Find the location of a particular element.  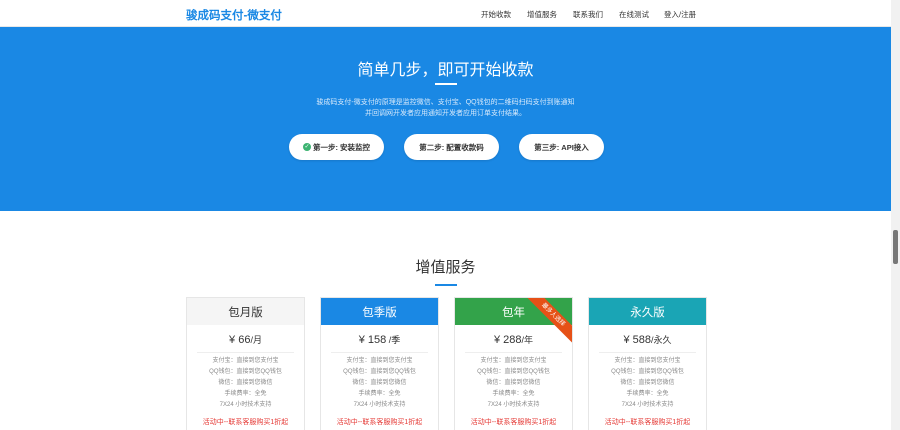

step-3-button: 第三步: API接入 is located at coordinates (561, 147).